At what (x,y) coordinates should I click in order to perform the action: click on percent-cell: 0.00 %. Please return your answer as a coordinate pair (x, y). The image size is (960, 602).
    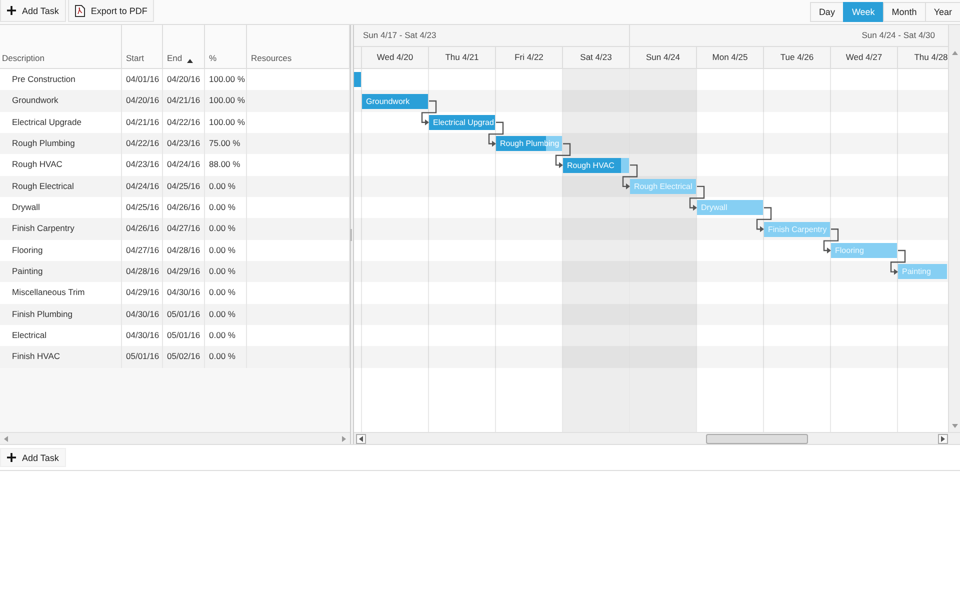
    Looking at the image, I should click on (226, 357).